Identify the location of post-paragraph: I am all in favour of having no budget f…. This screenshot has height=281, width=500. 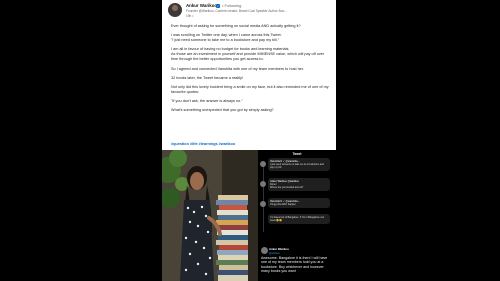
(248, 54).